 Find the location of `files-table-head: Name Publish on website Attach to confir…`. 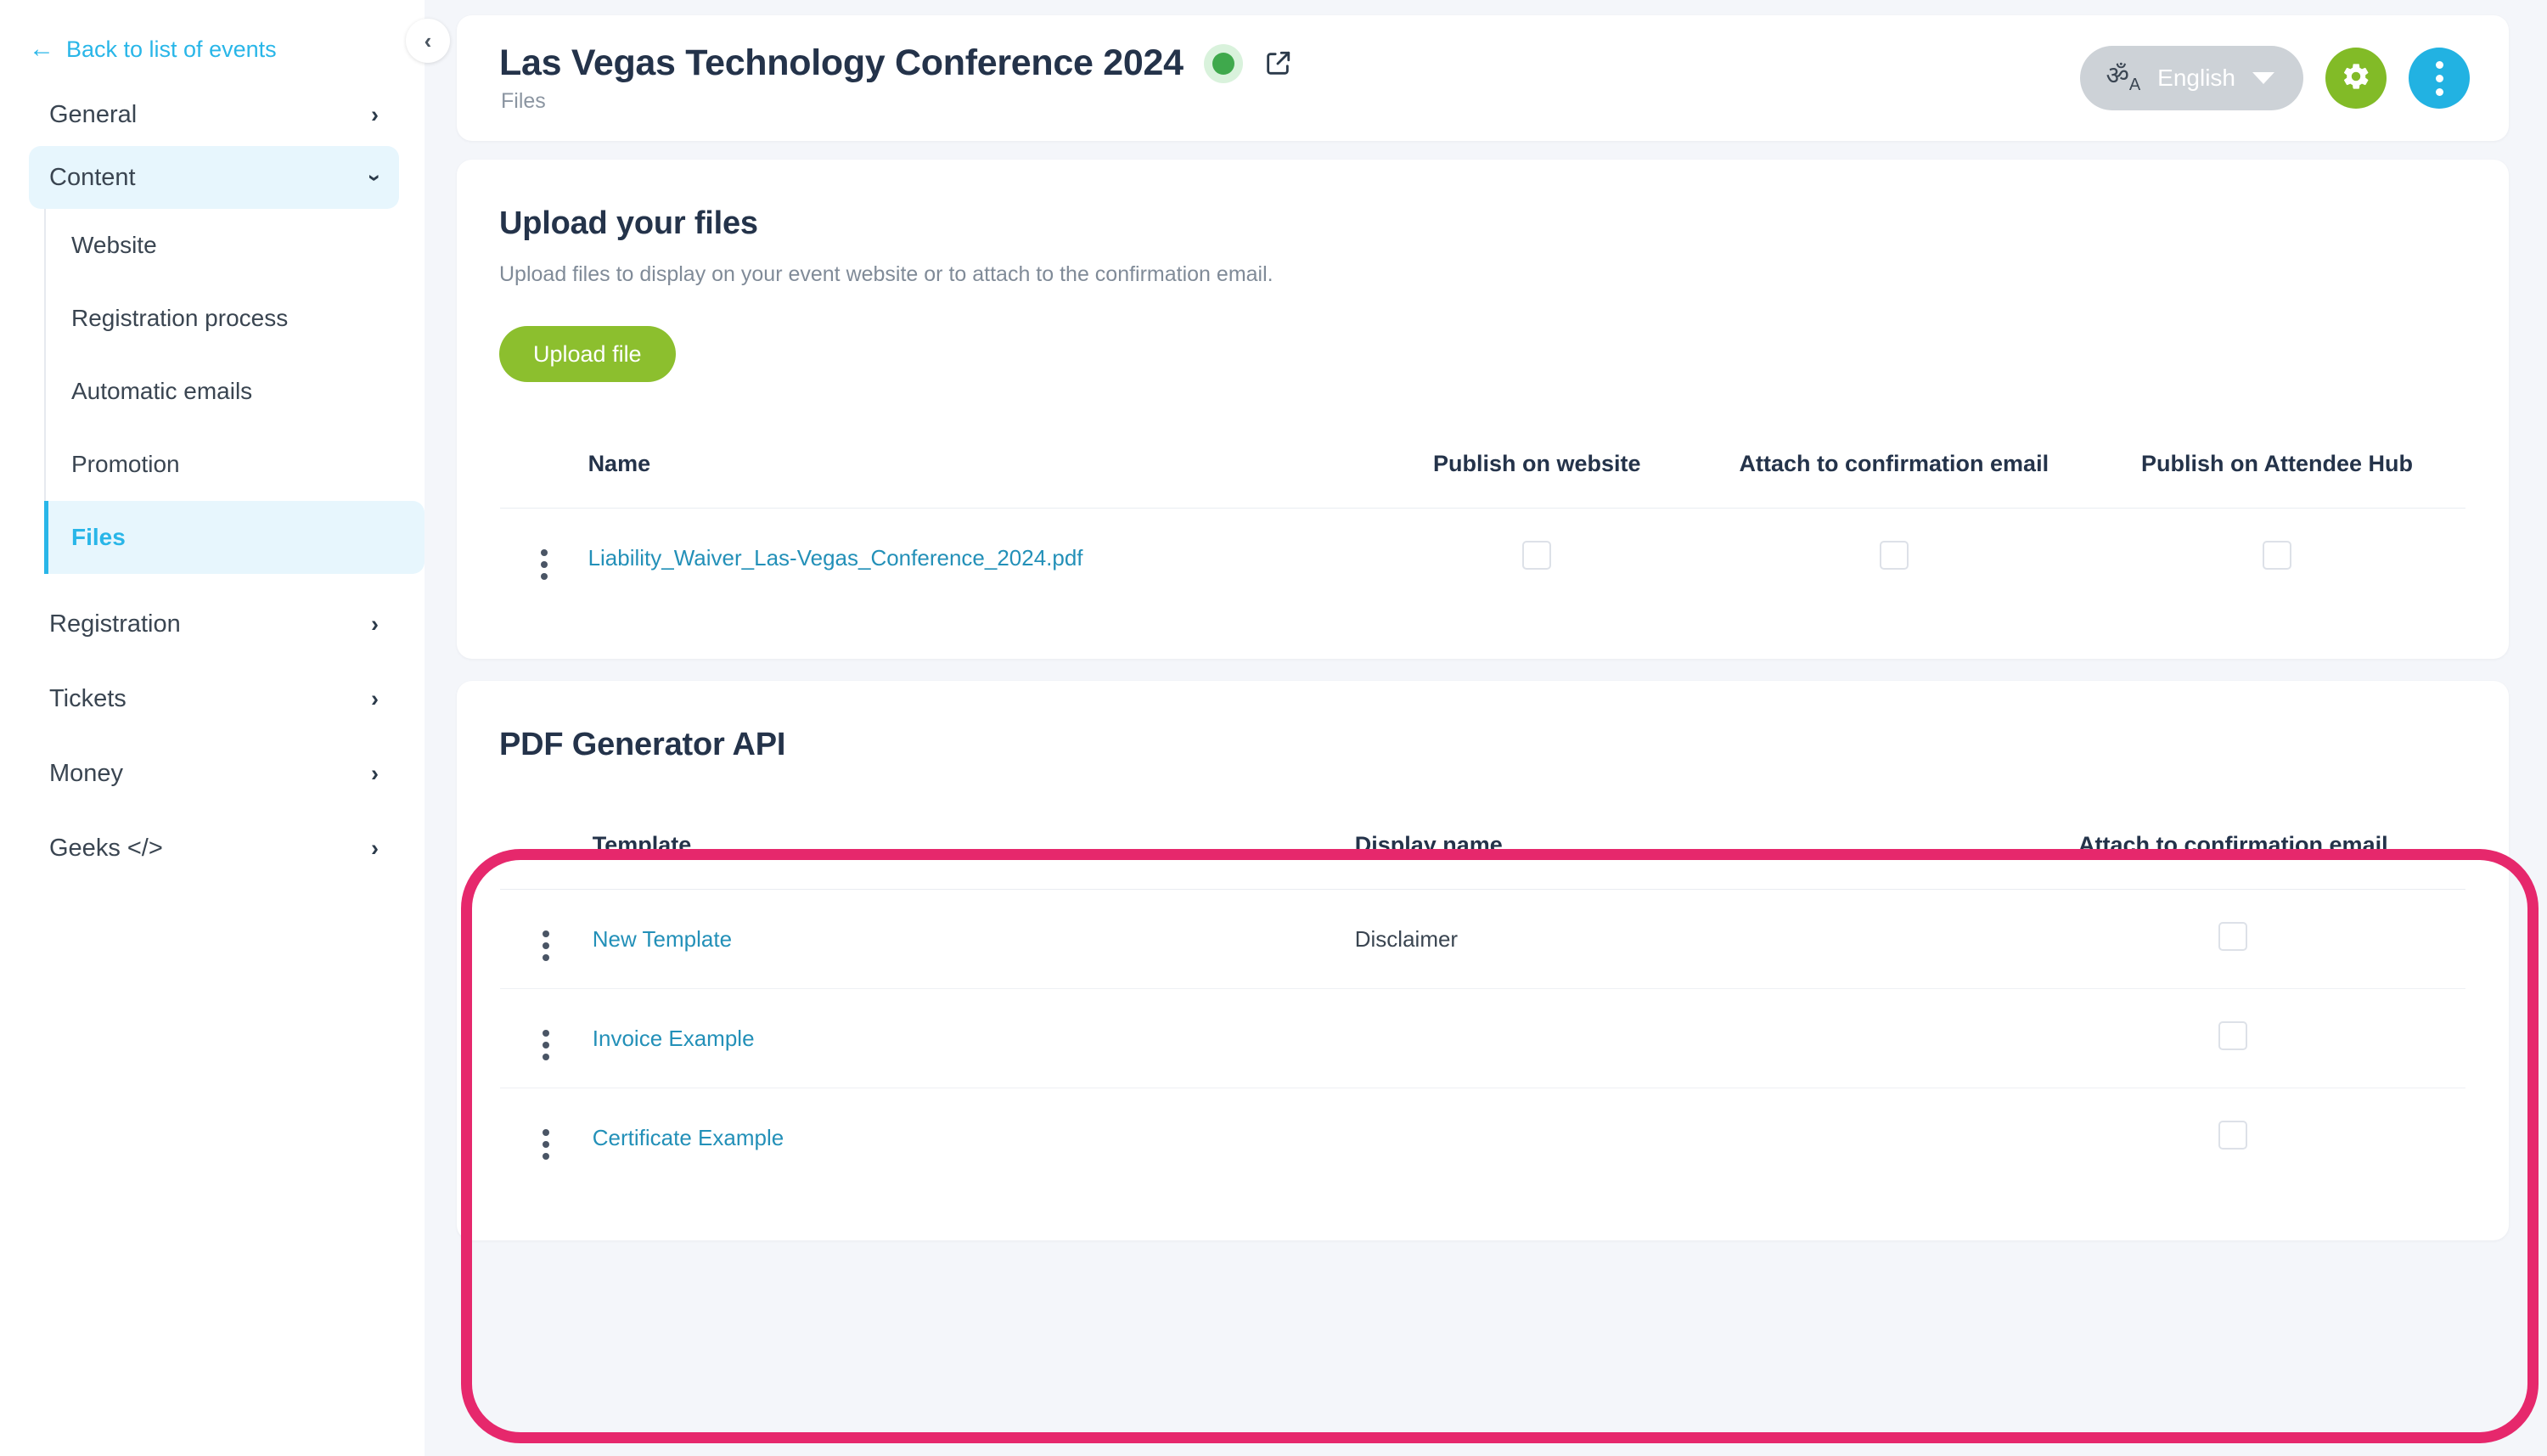

files-table-head: Name Publish on website Attach to confir… is located at coordinates (1482, 464).